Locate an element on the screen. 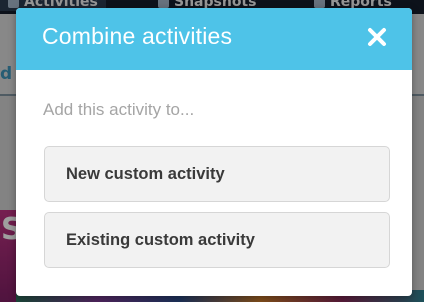  close-icon is located at coordinates (377, 37).